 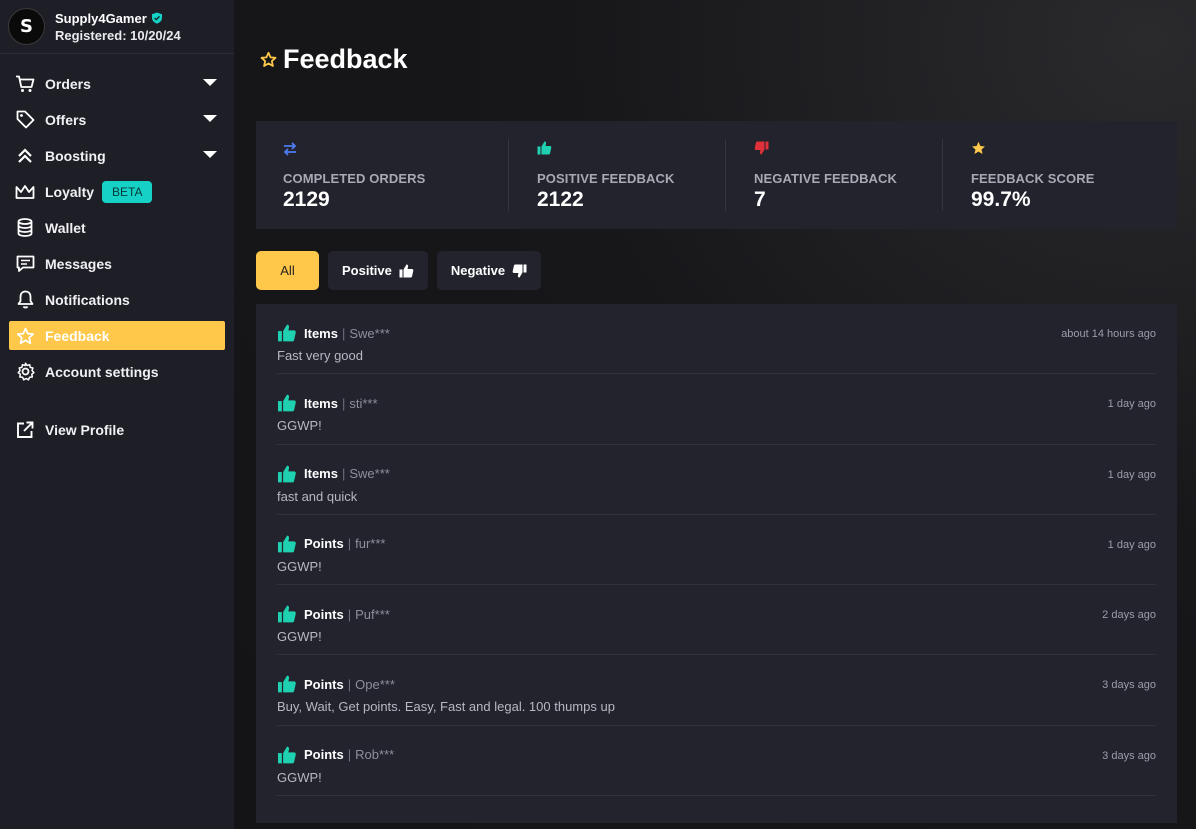 I want to click on crown-icon, so click(x=25, y=192).